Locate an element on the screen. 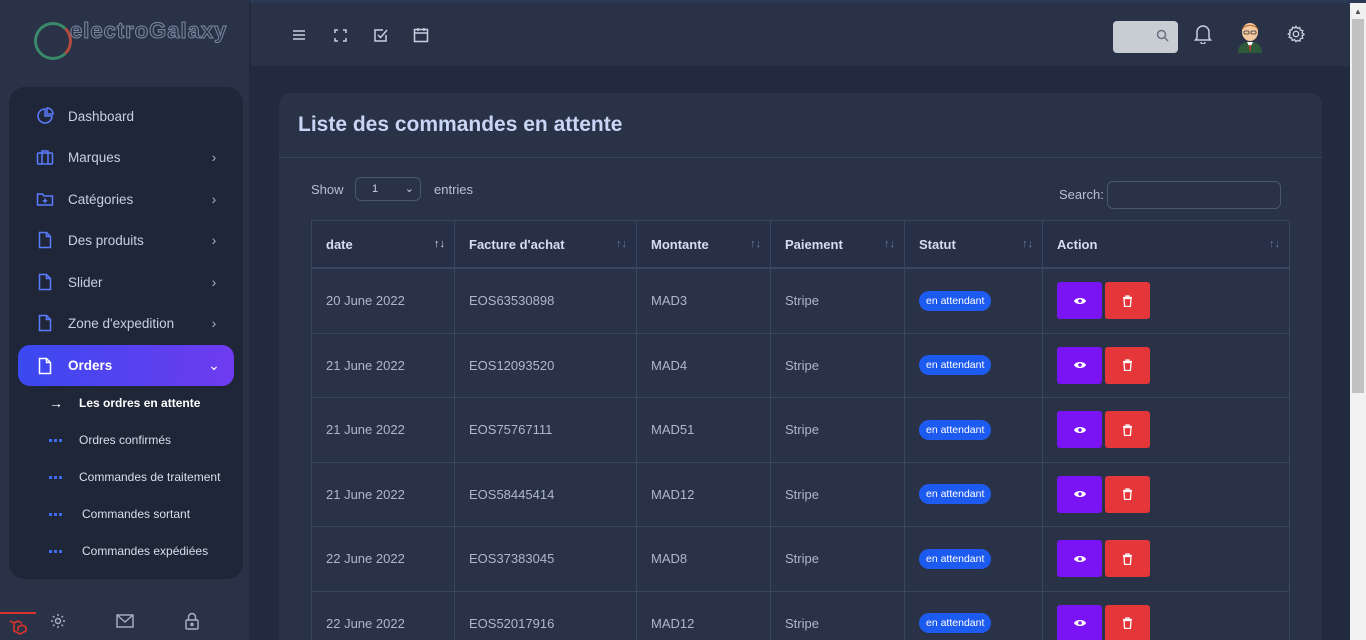 This screenshot has width=1366, height=640. column-header-invoice: Facture d'achat ↑↓ is located at coordinates (546, 244).